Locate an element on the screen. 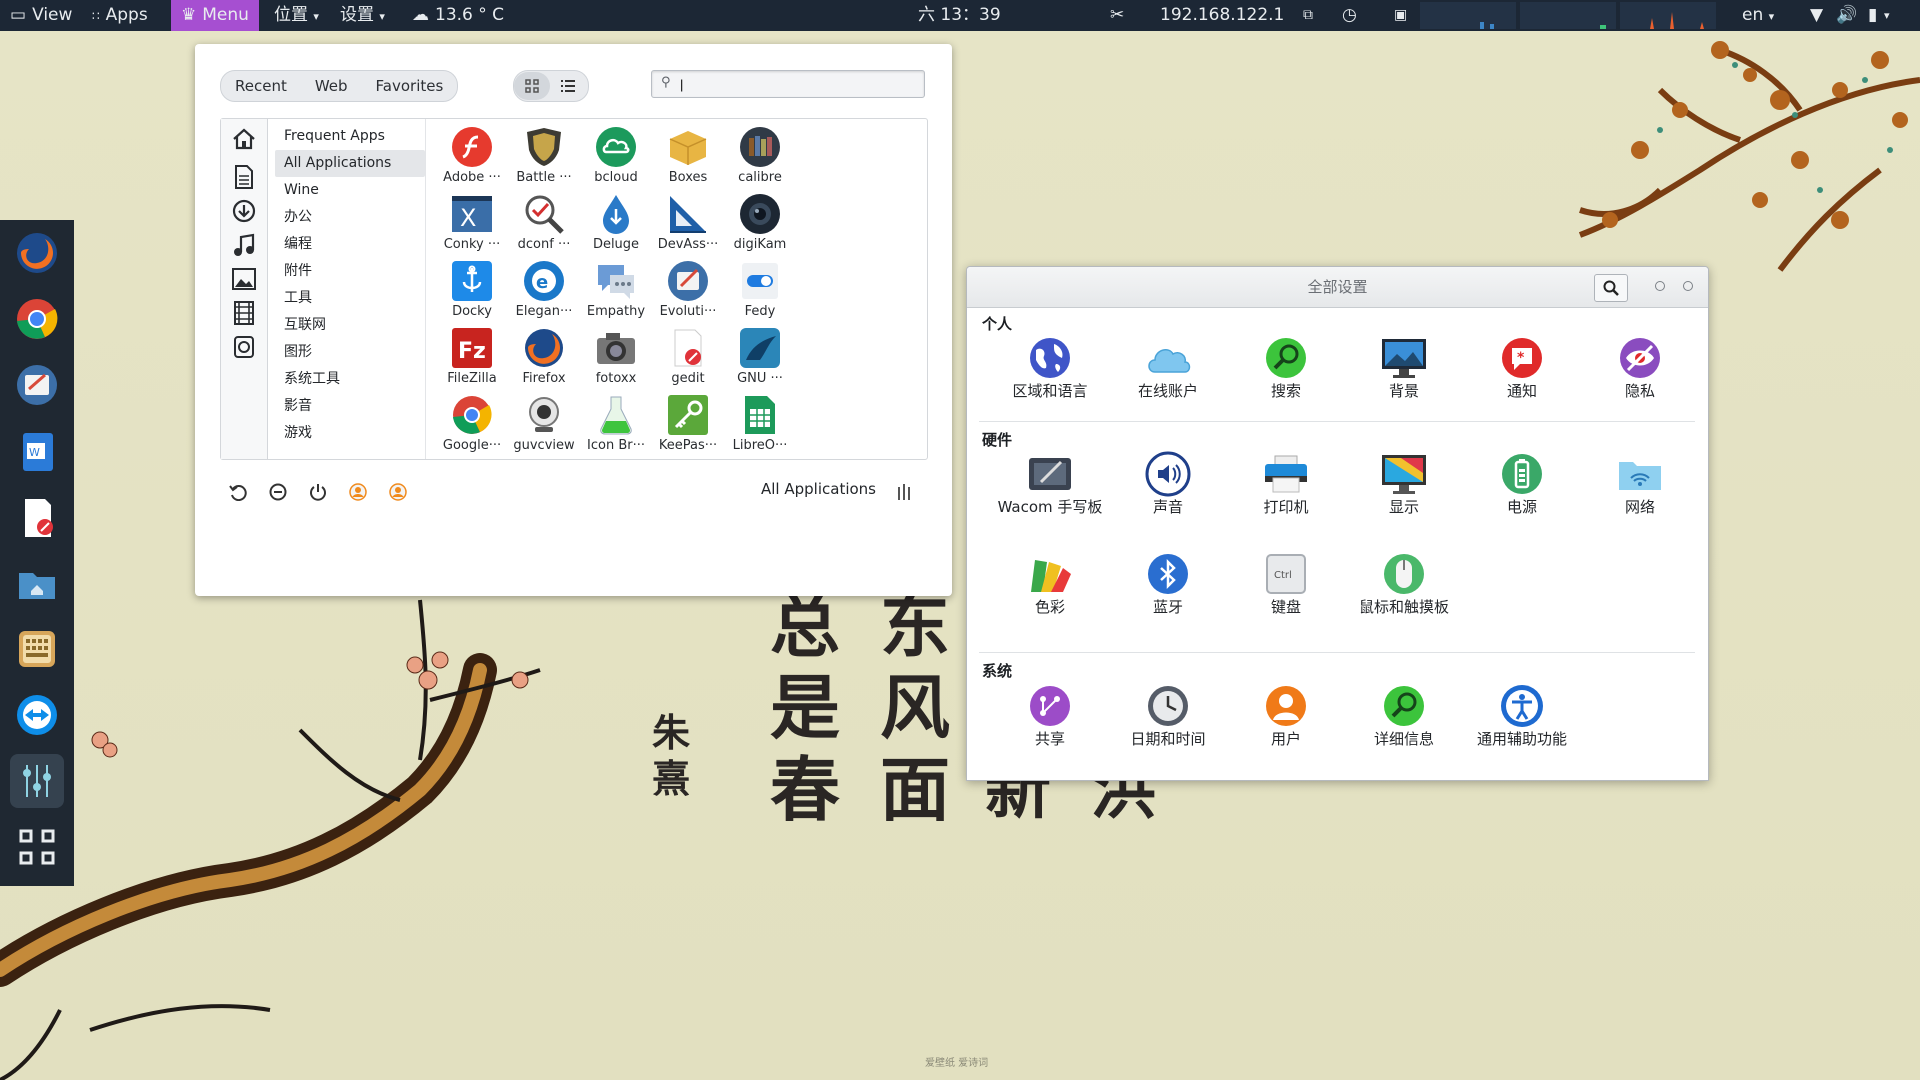 The image size is (1920, 1080). tab-recent: Recent is located at coordinates (261, 86).